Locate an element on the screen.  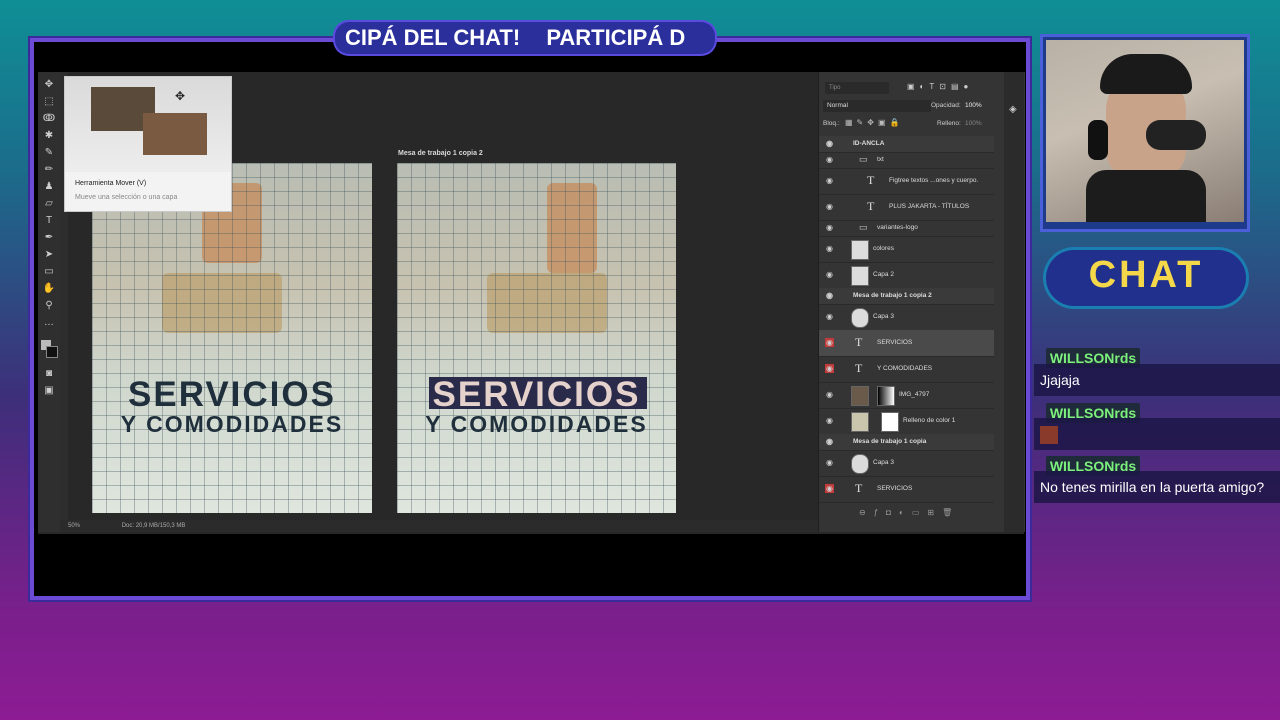
zoom-tool-icon: ⚲ is located at coordinates (49, 306).